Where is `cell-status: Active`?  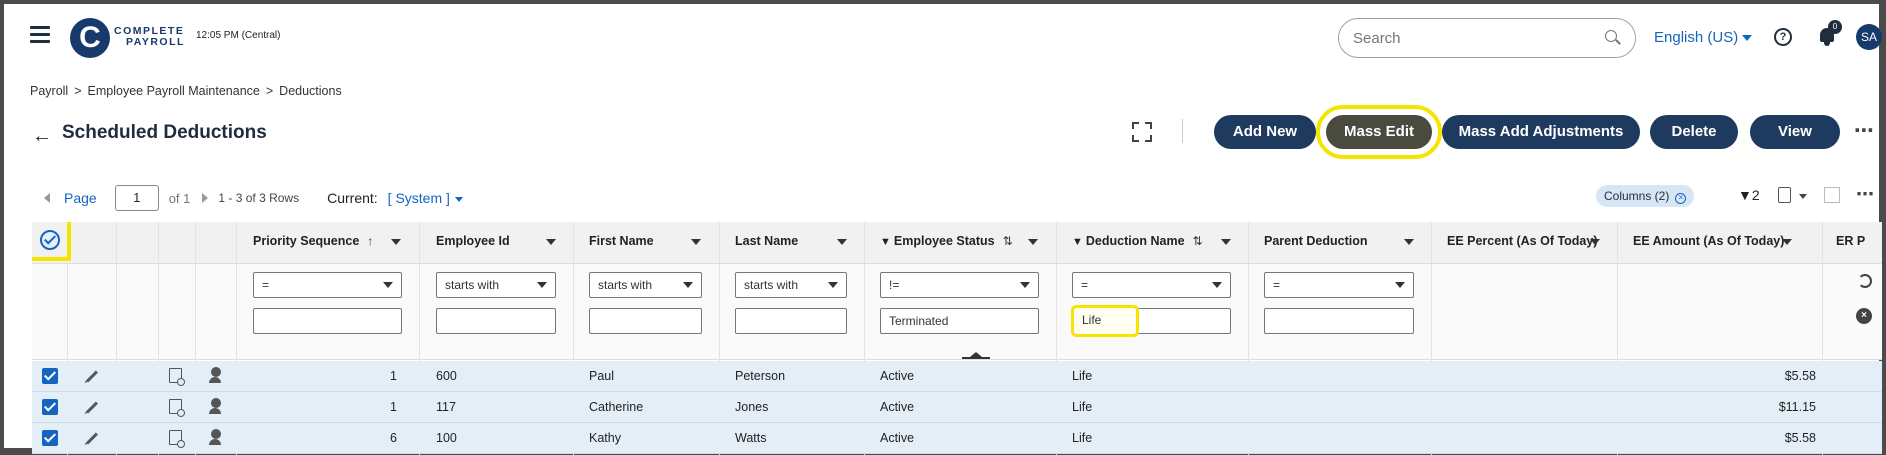
cell-status: Active is located at coordinates (897, 407).